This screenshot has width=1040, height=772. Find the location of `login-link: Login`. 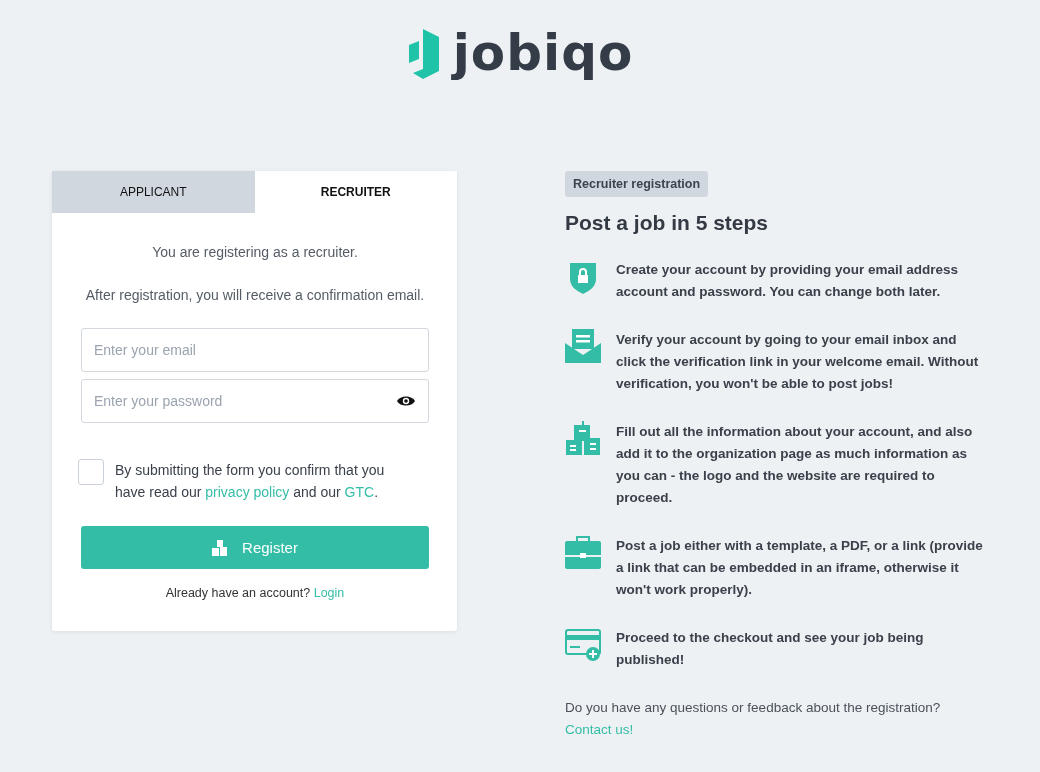

login-link: Login is located at coordinates (329, 593).